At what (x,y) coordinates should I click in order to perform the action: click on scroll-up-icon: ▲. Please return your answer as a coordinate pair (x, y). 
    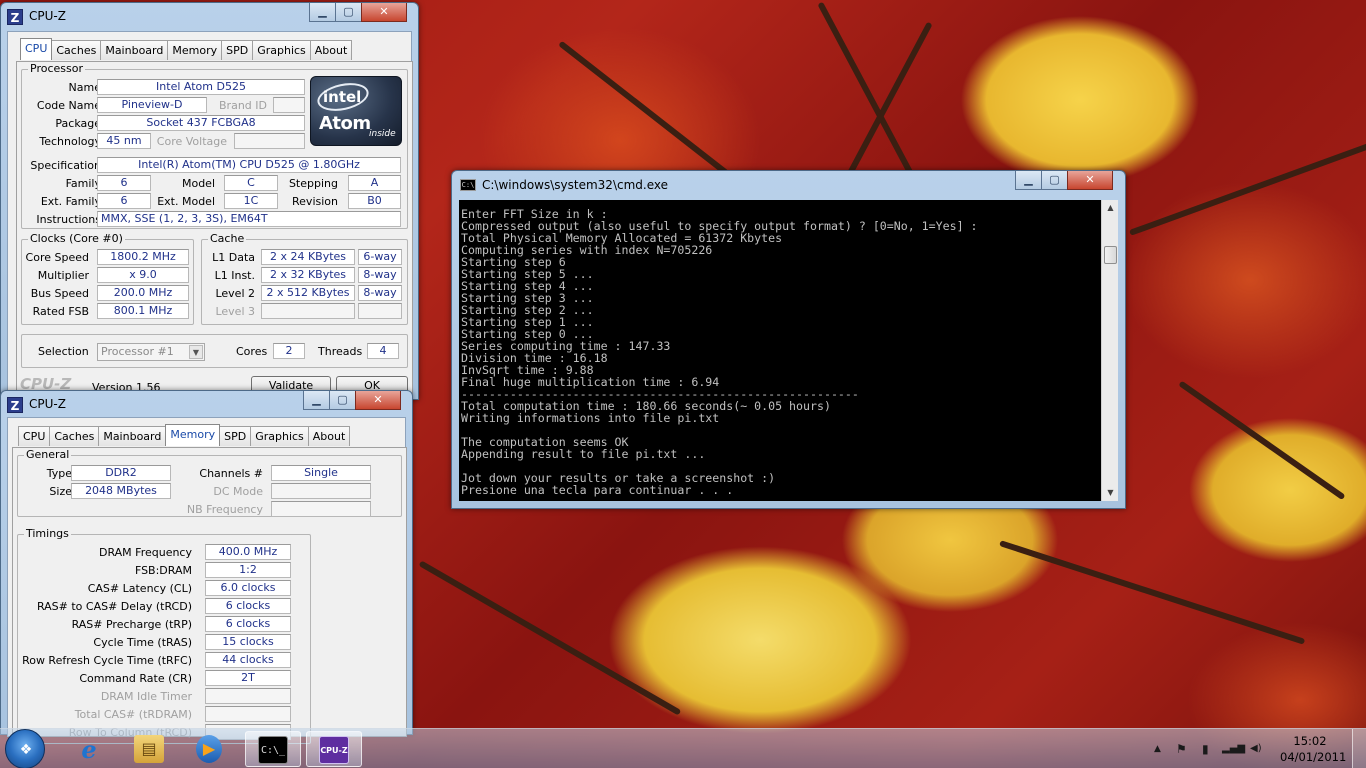
    Looking at the image, I should click on (1110, 208).